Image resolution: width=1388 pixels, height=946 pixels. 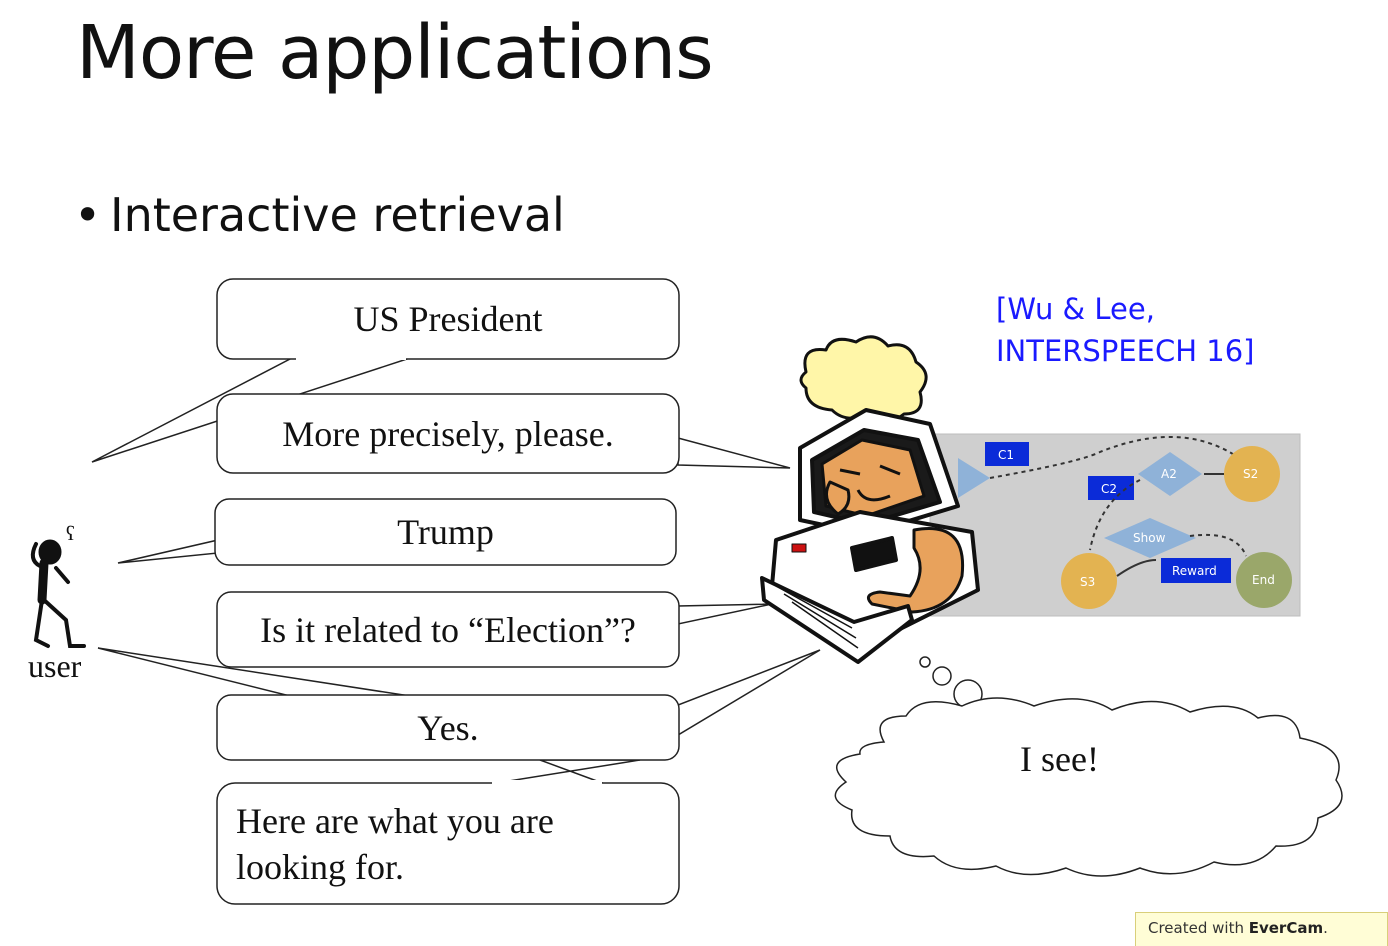 What do you see at coordinates (448, 629) in the screenshot?
I see `bubble-text-4: Is it related to “Election”?` at bounding box center [448, 629].